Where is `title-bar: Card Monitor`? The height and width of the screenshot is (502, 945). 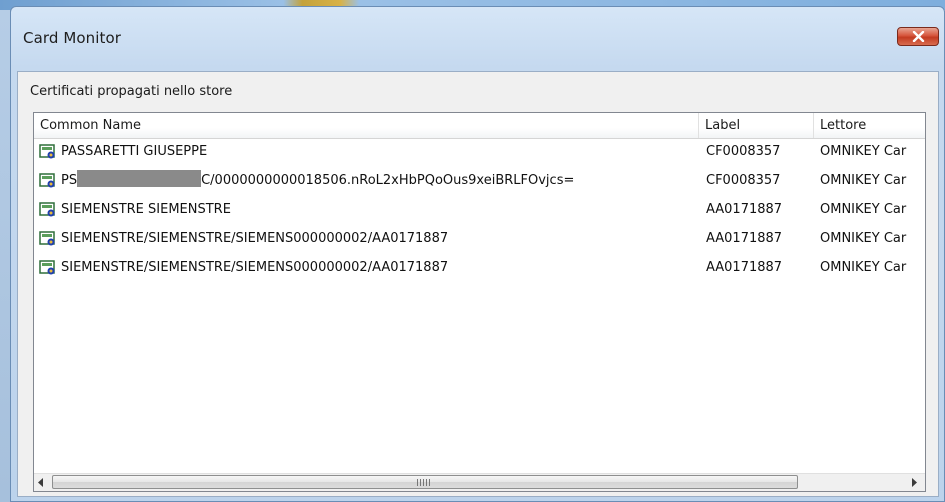 title-bar: Card Monitor is located at coordinates (477, 39).